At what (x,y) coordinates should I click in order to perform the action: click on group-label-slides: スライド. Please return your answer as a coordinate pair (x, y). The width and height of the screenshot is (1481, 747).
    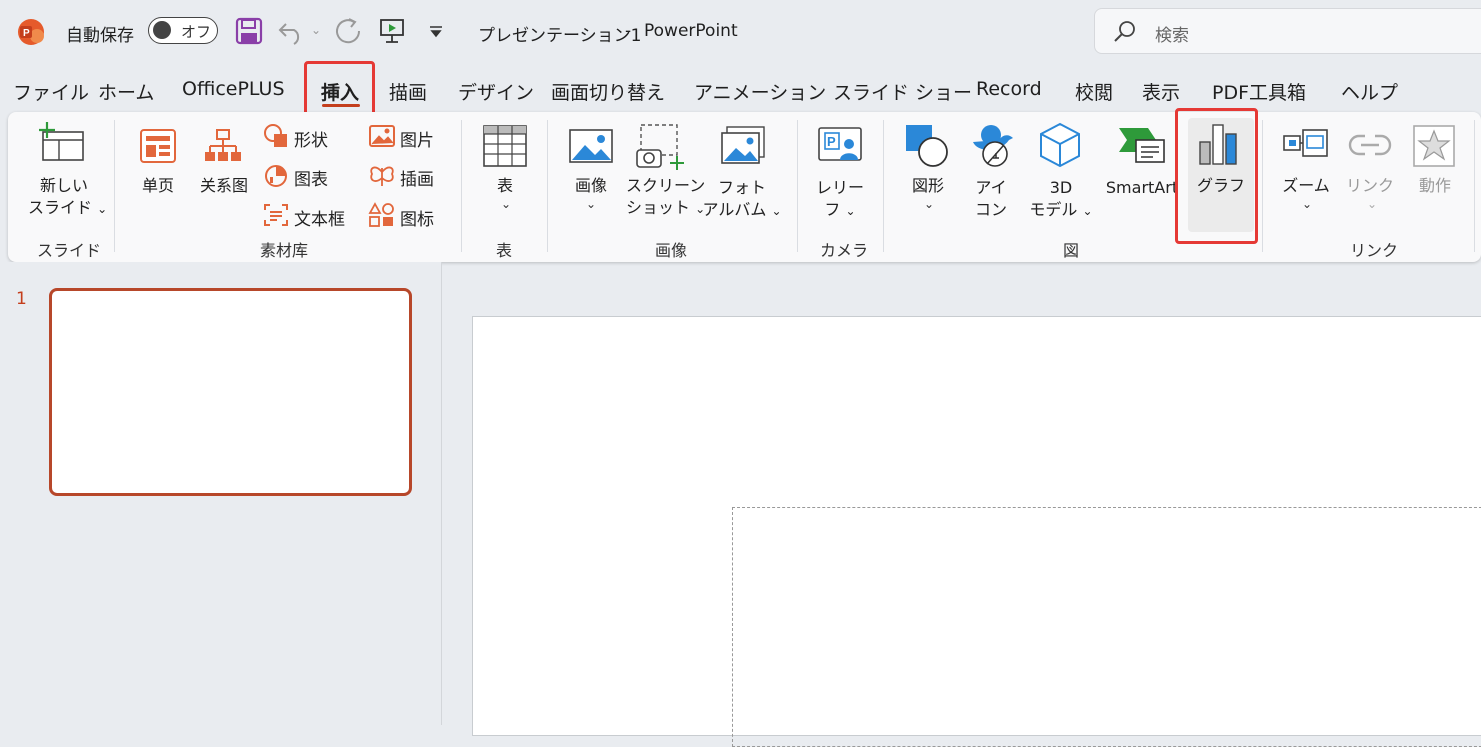
    Looking at the image, I should click on (69, 250).